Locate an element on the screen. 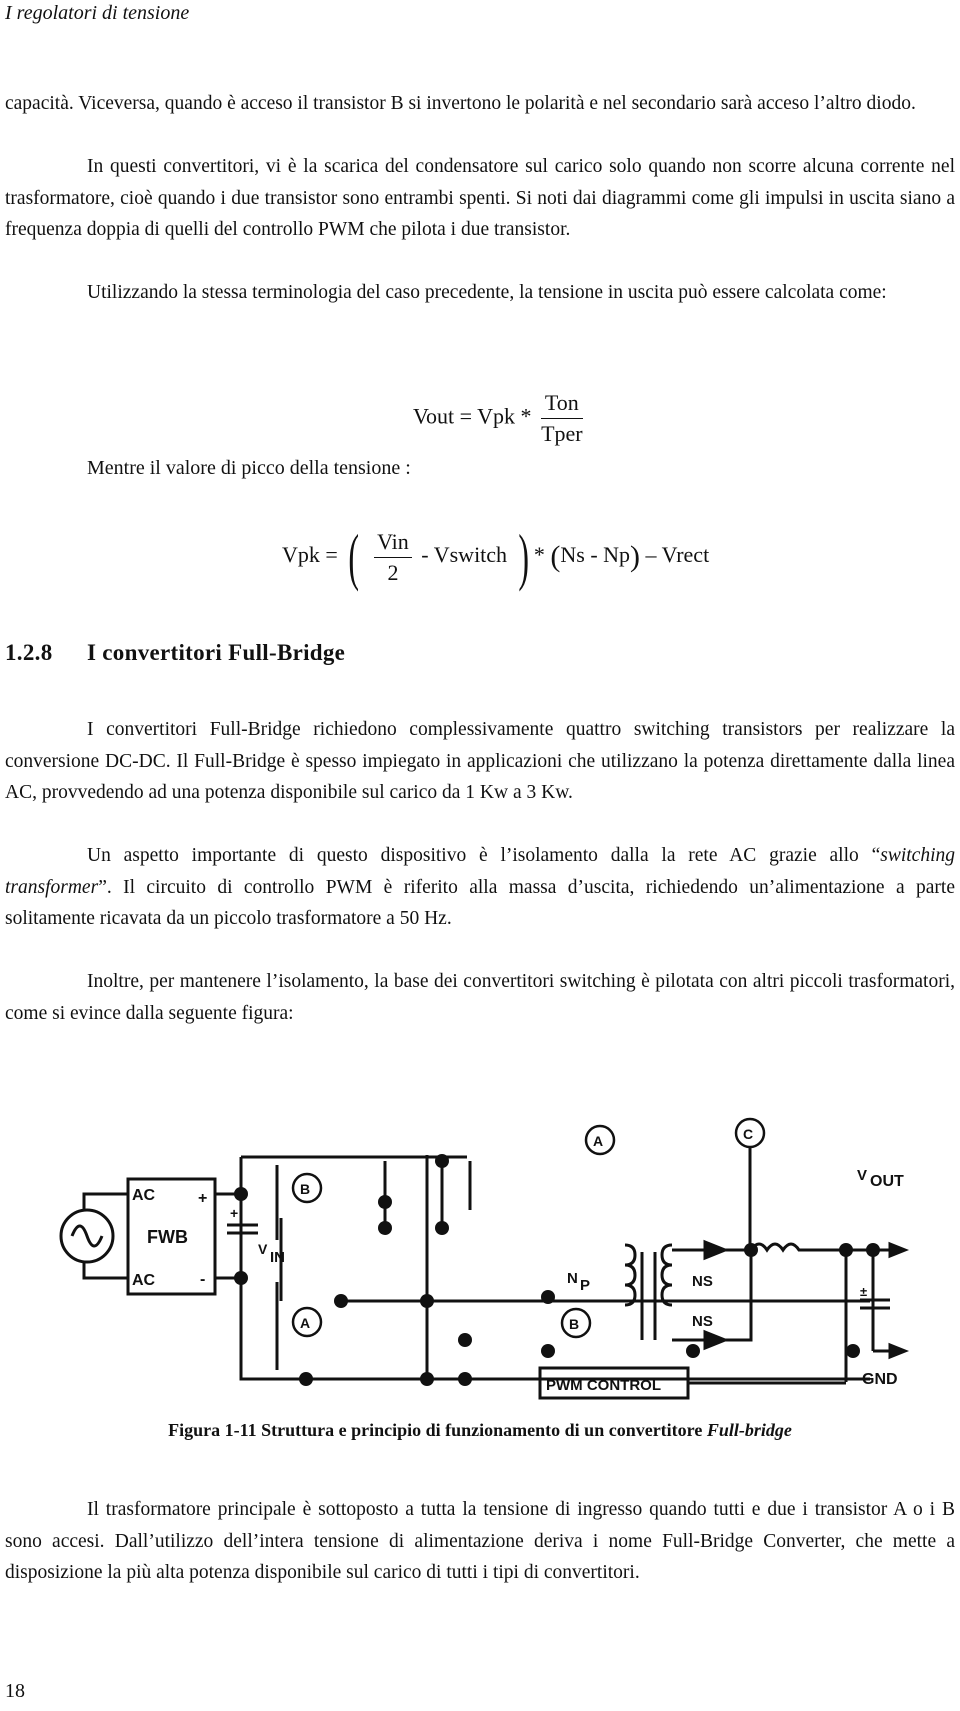 The height and width of the screenshot is (1711, 960). svg-text: FWB is located at coordinates (167, 1237).